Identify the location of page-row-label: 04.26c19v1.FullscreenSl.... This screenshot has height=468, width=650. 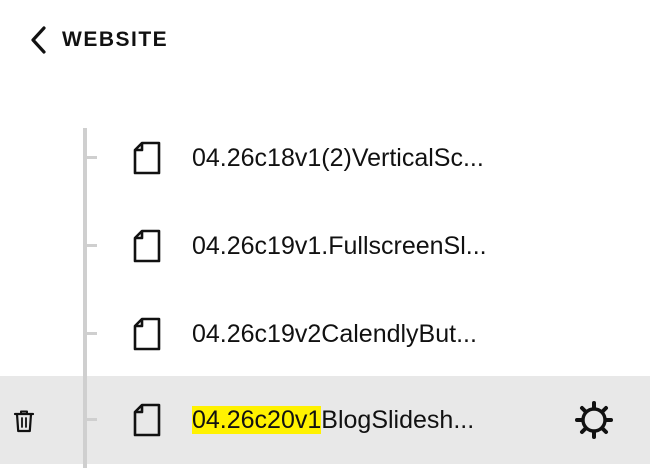
(339, 246).